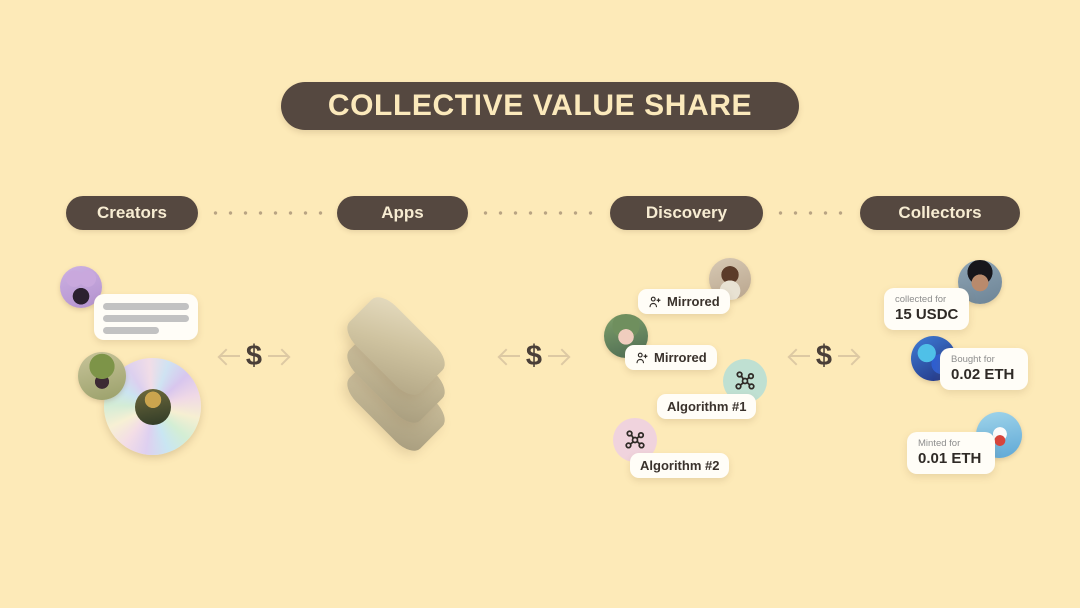 The height and width of the screenshot is (608, 1080). I want to click on collector-card-usdc: collected for 15 USDC, so click(926, 309).